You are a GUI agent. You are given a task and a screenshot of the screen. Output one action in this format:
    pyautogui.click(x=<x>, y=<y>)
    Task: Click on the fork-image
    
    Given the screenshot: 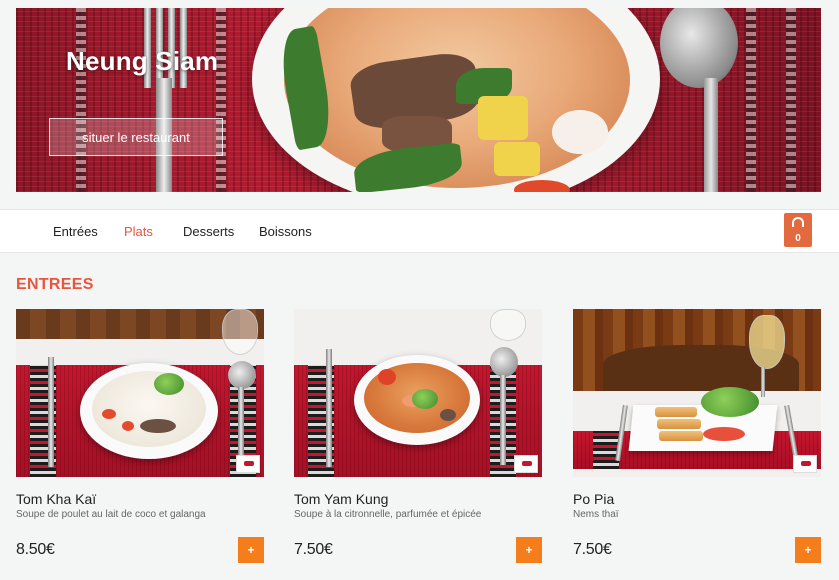 What is the action you would take?
    pyautogui.click(x=166, y=100)
    